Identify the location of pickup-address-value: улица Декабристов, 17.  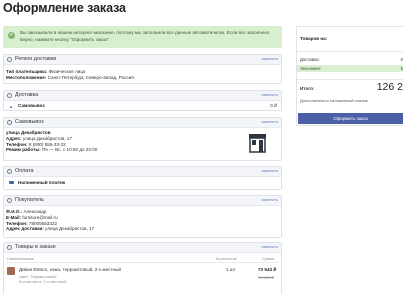
(47, 138).